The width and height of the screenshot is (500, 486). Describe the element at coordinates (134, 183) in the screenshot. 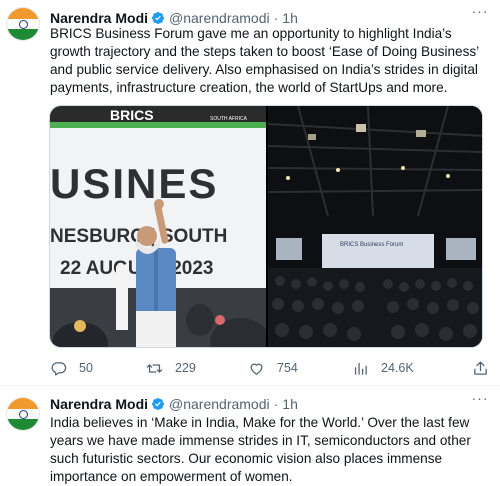

I see `banner-big-text: USINES` at that location.